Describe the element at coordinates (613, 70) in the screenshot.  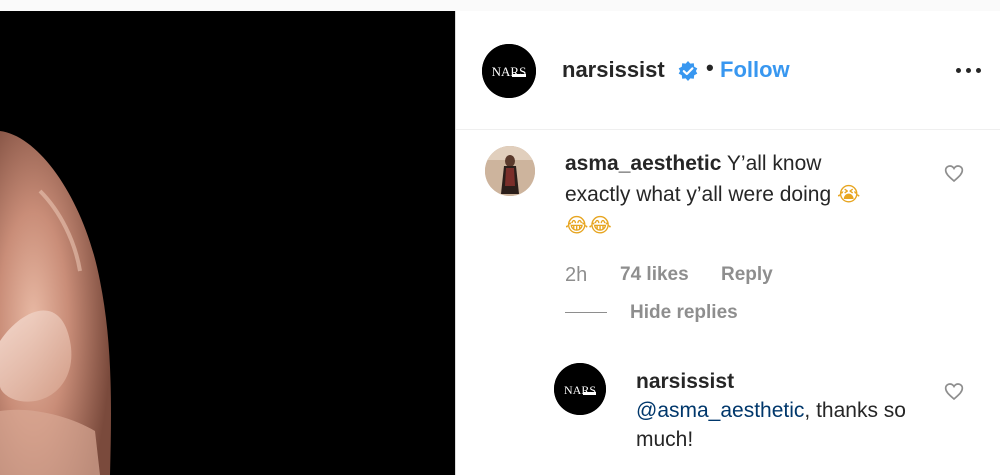
I see `author-username: narsissist` at that location.